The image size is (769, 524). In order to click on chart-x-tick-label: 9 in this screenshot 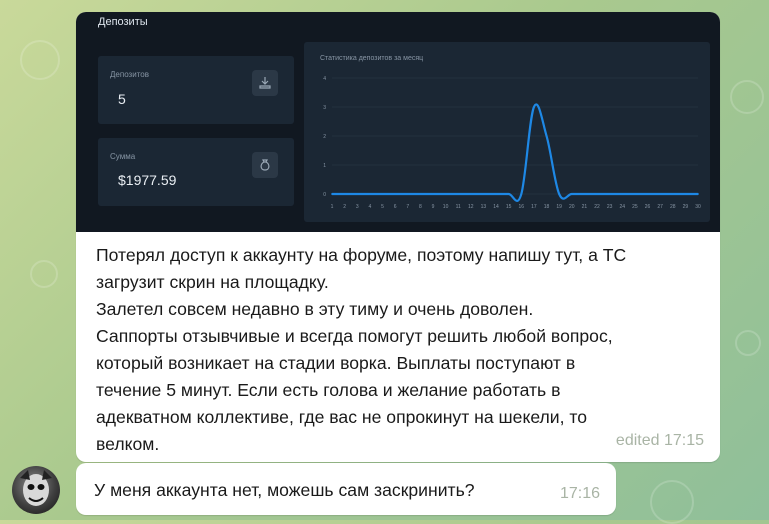, I will do `click(433, 207)`.